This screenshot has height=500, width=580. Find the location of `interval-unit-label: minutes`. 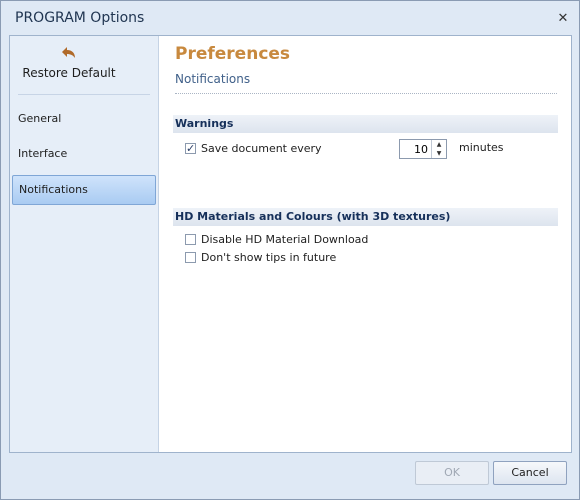

interval-unit-label: minutes is located at coordinates (481, 147).